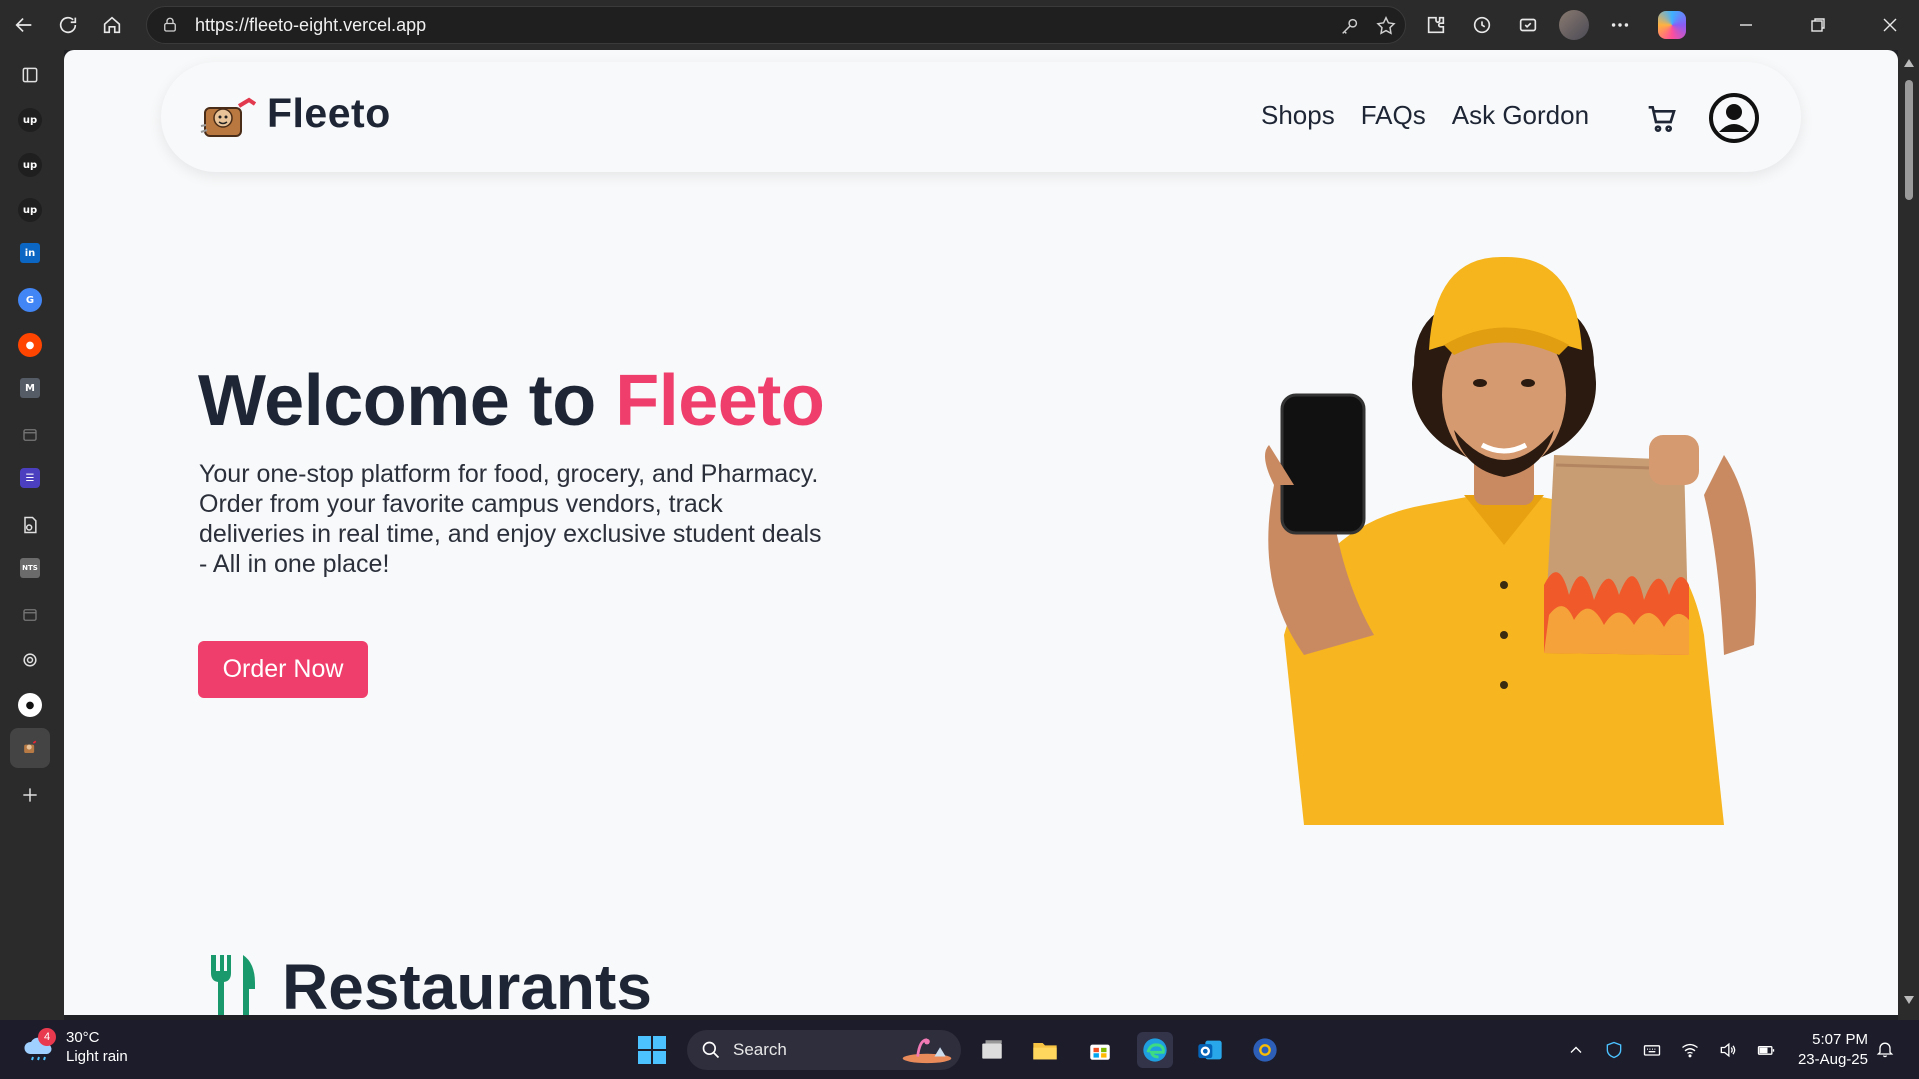  I want to click on ellipsis-icon, so click(1620, 25).